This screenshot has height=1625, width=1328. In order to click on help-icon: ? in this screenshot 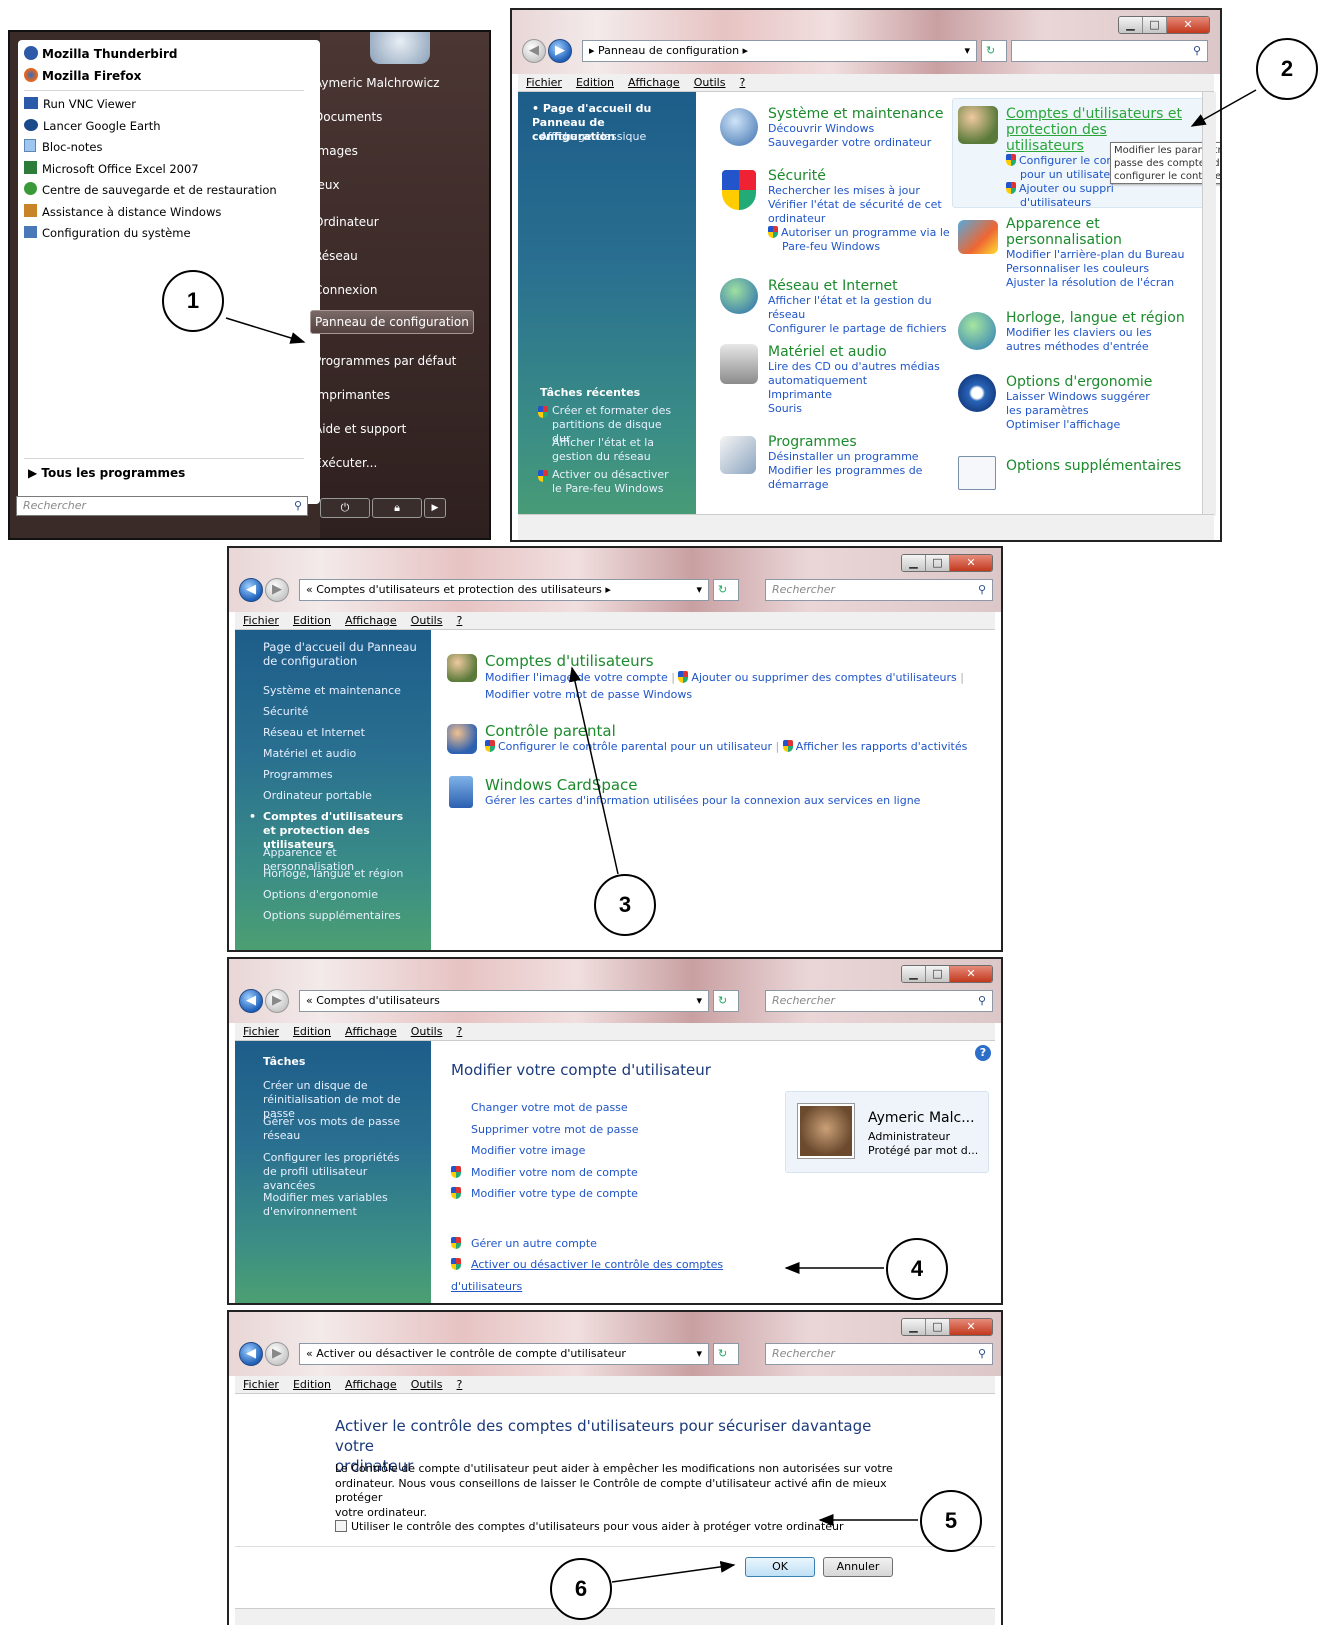, I will do `click(983, 1053)`.